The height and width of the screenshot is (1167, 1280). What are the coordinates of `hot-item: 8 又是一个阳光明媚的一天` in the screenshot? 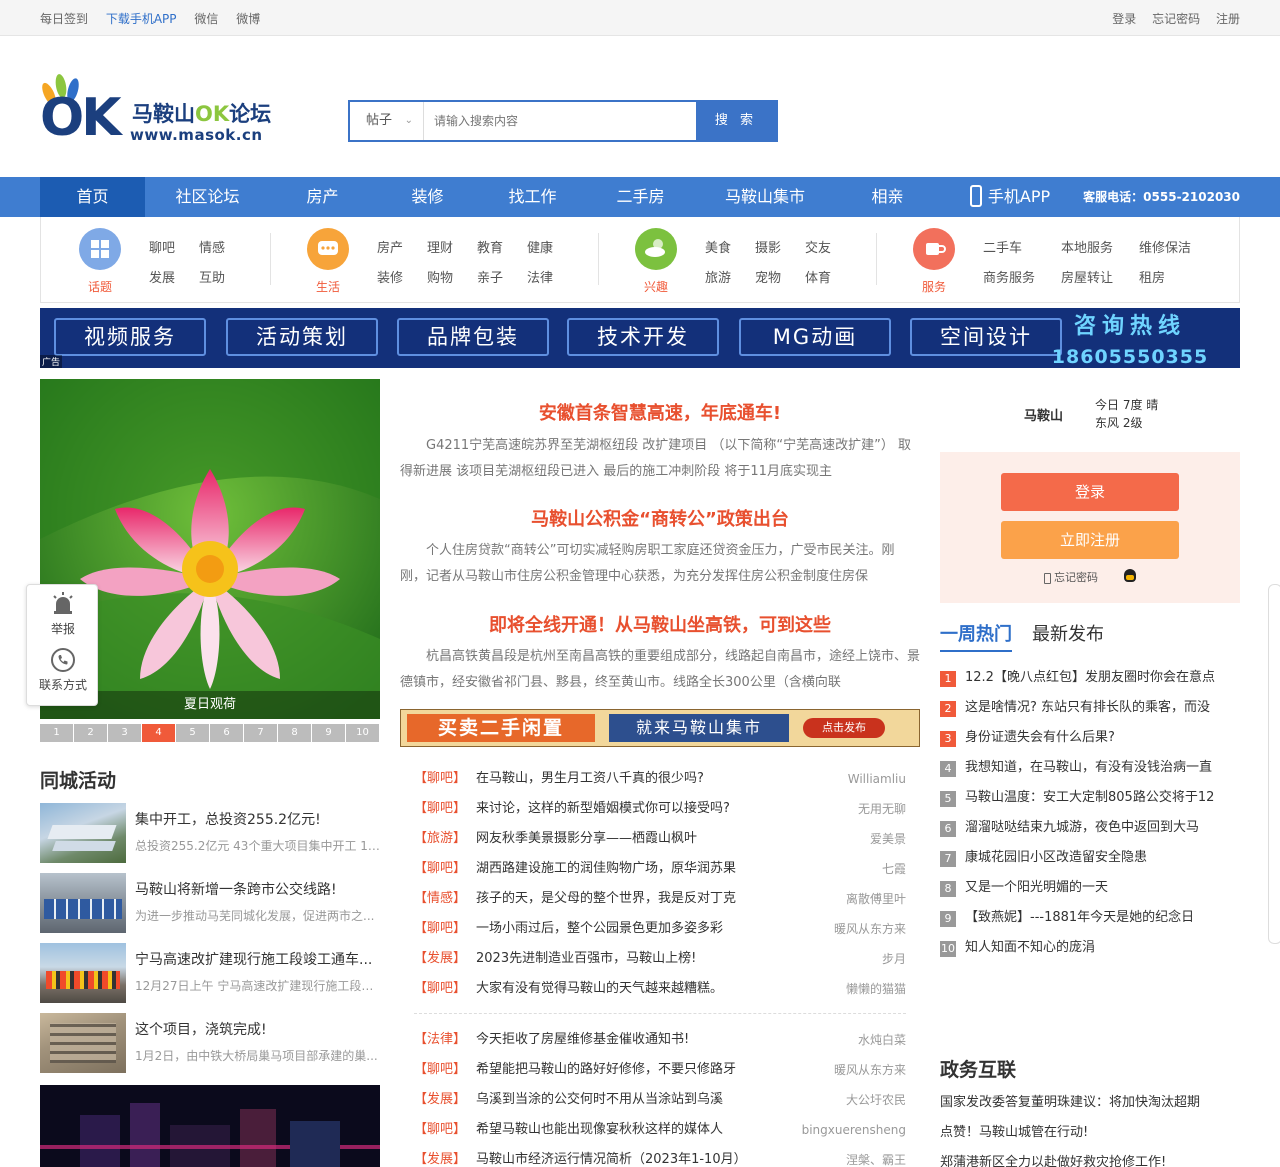 It's located at (1090, 888).